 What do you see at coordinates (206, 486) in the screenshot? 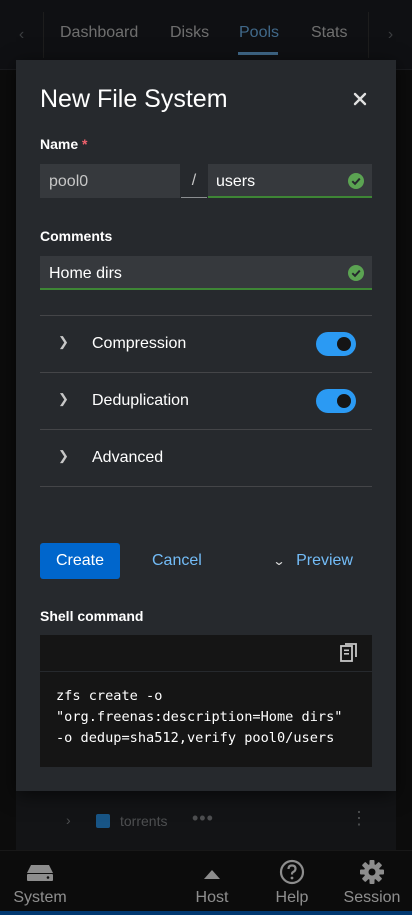
I see `section-divider` at bounding box center [206, 486].